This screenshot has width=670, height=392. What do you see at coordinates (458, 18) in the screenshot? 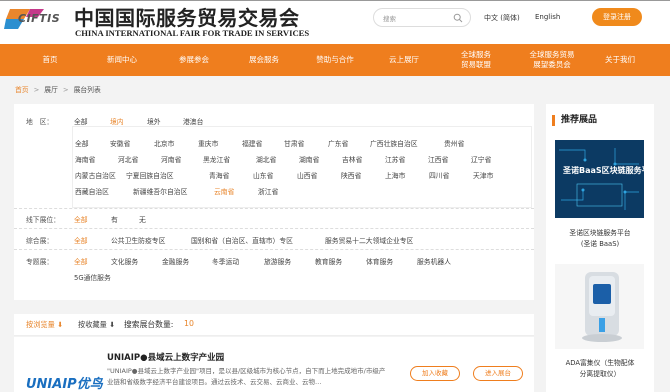
I see `search-icon` at bounding box center [458, 18].